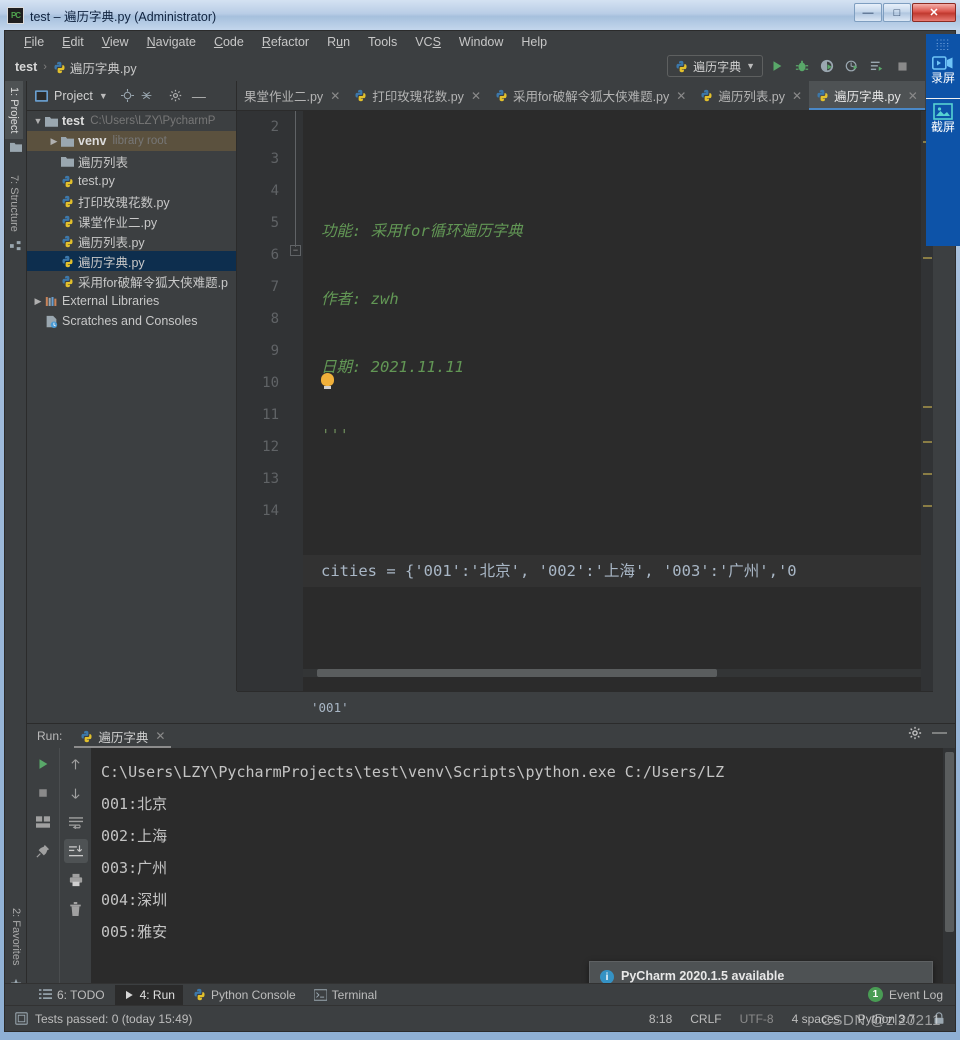 Image resolution: width=960 pixels, height=1040 pixels. I want to click on editor-hscrollbar-track, so click(612, 673).